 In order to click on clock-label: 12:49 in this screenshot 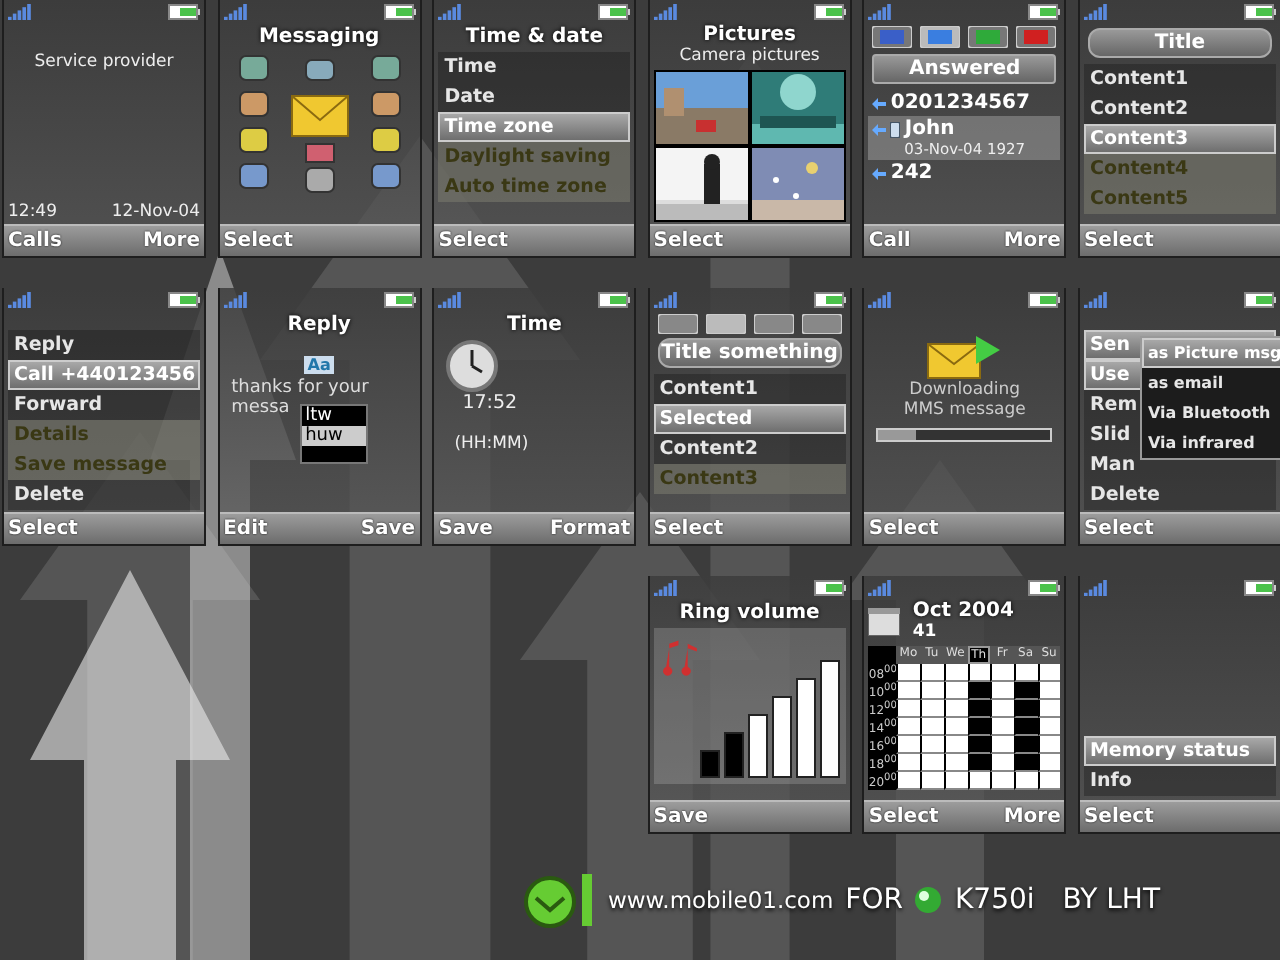, I will do `click(32, 212)`.